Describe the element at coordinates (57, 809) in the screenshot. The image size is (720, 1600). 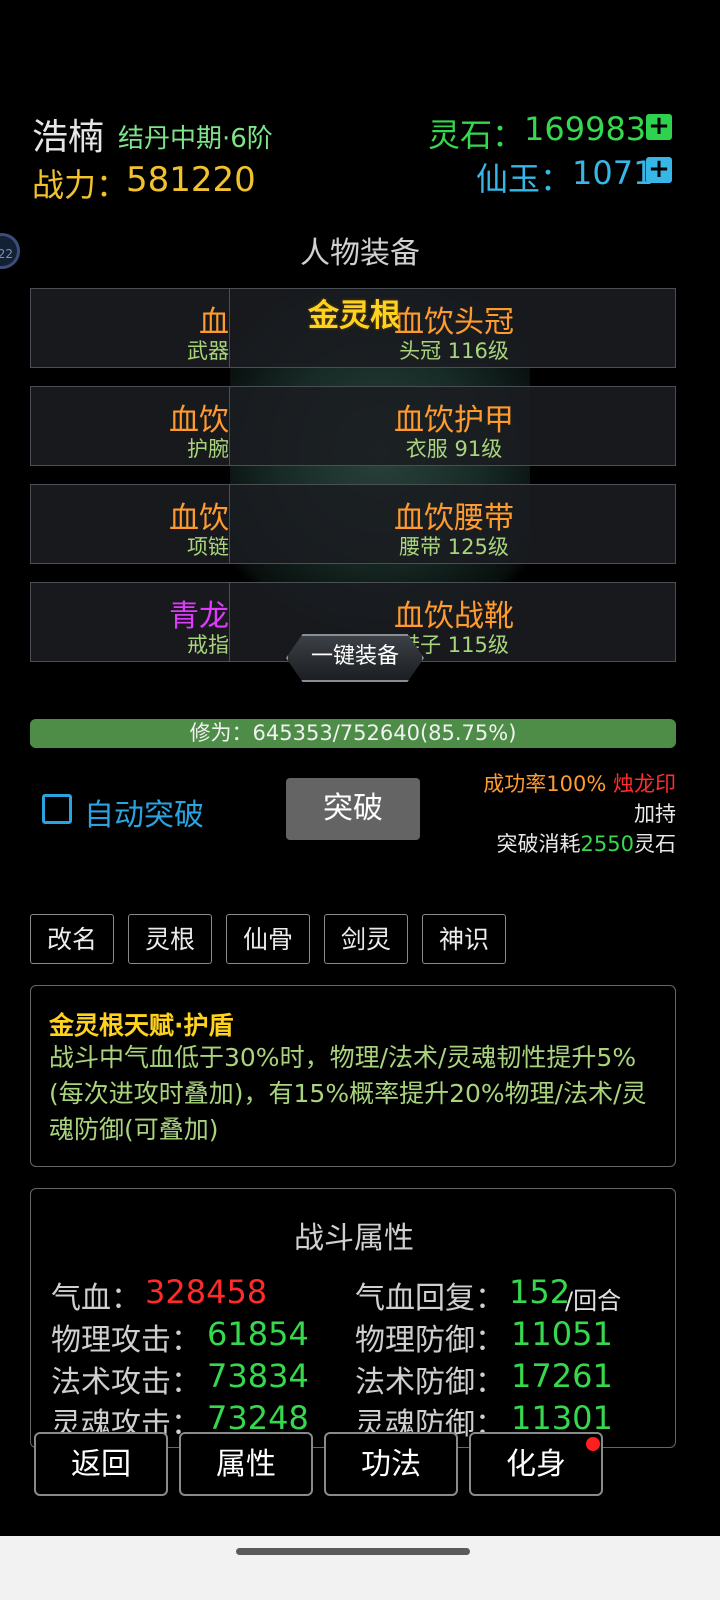
I see `auto-breakthrough-checkbox` at that location.